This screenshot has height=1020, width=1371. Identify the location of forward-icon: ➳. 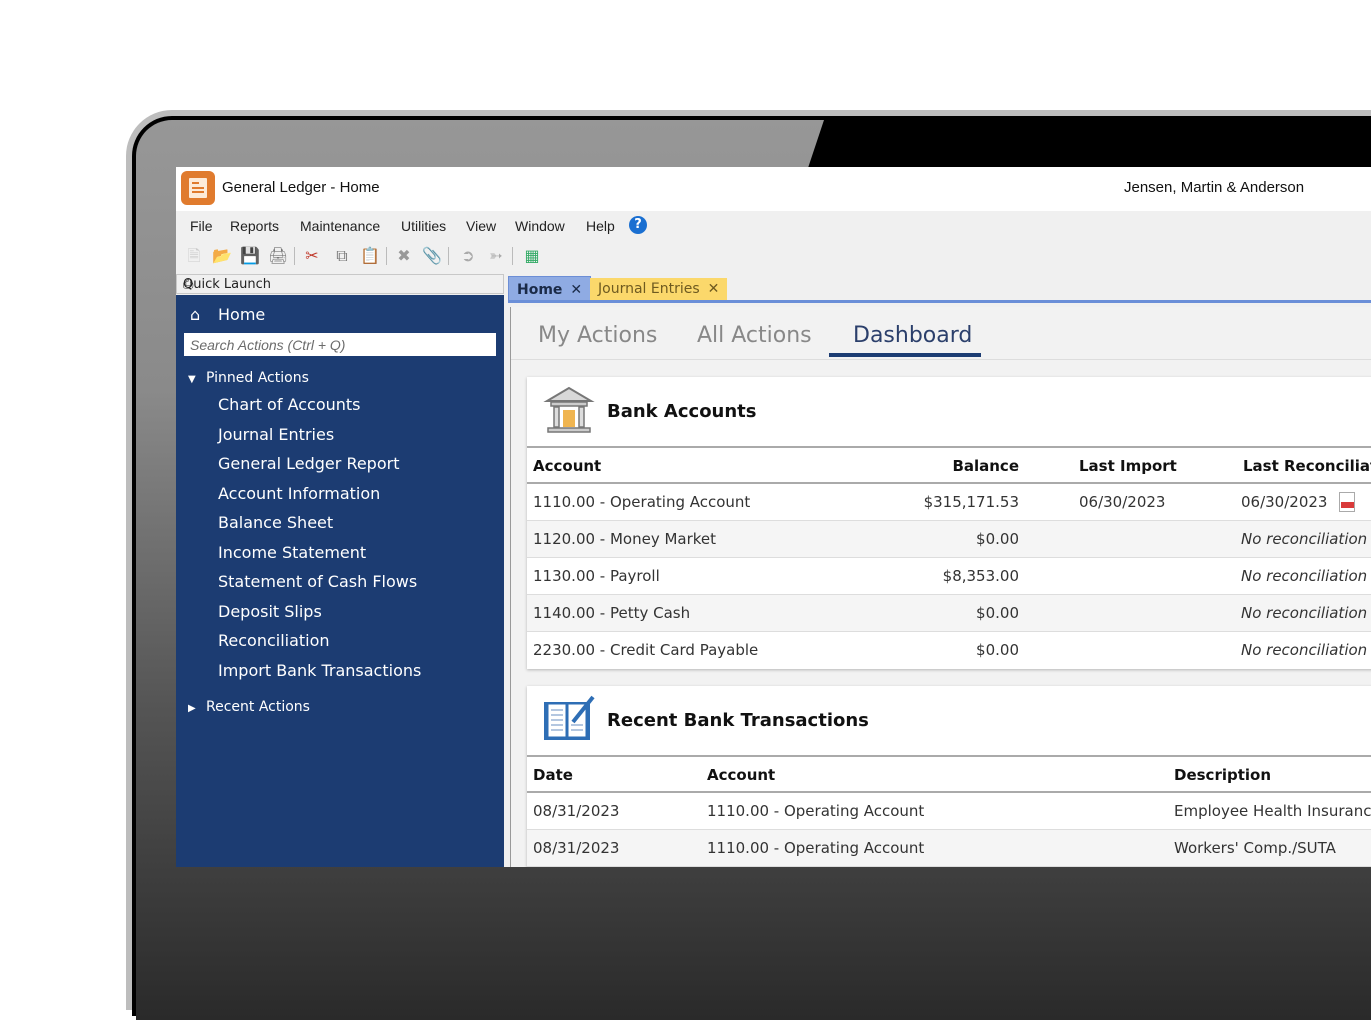
(496, 256).